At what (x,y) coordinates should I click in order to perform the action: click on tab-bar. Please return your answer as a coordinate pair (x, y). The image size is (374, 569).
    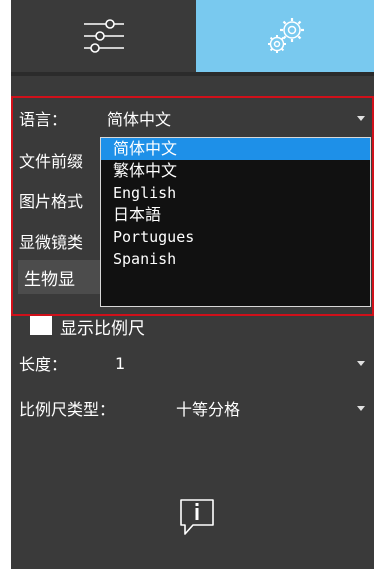
    Looking at the image, I should click on (192, 36).